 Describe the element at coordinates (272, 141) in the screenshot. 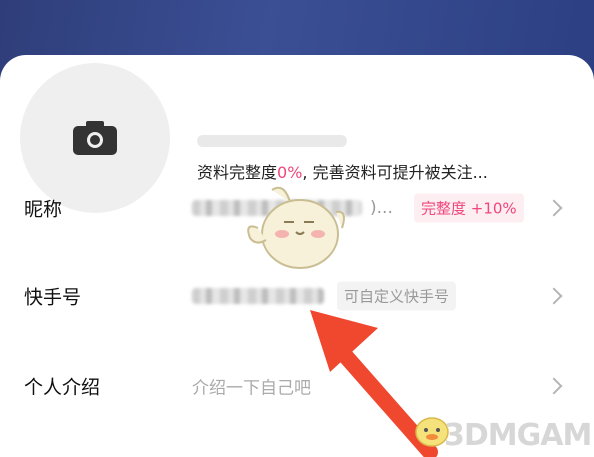

I see `username-placeholder-bar` at that location.